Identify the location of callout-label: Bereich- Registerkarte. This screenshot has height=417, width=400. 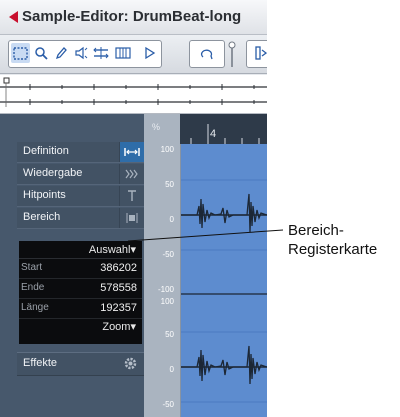
(332, 240).